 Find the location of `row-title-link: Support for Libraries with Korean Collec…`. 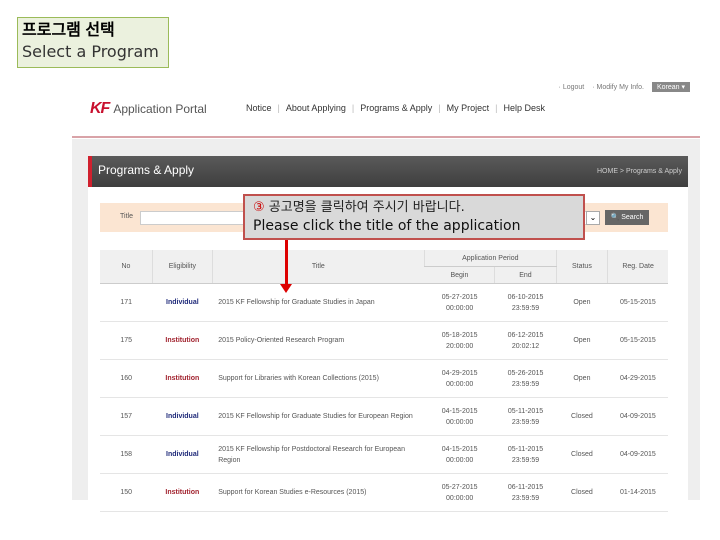

row-title-link: Support for Libraries with Korean Collec… is located at coordinates (318, 378).